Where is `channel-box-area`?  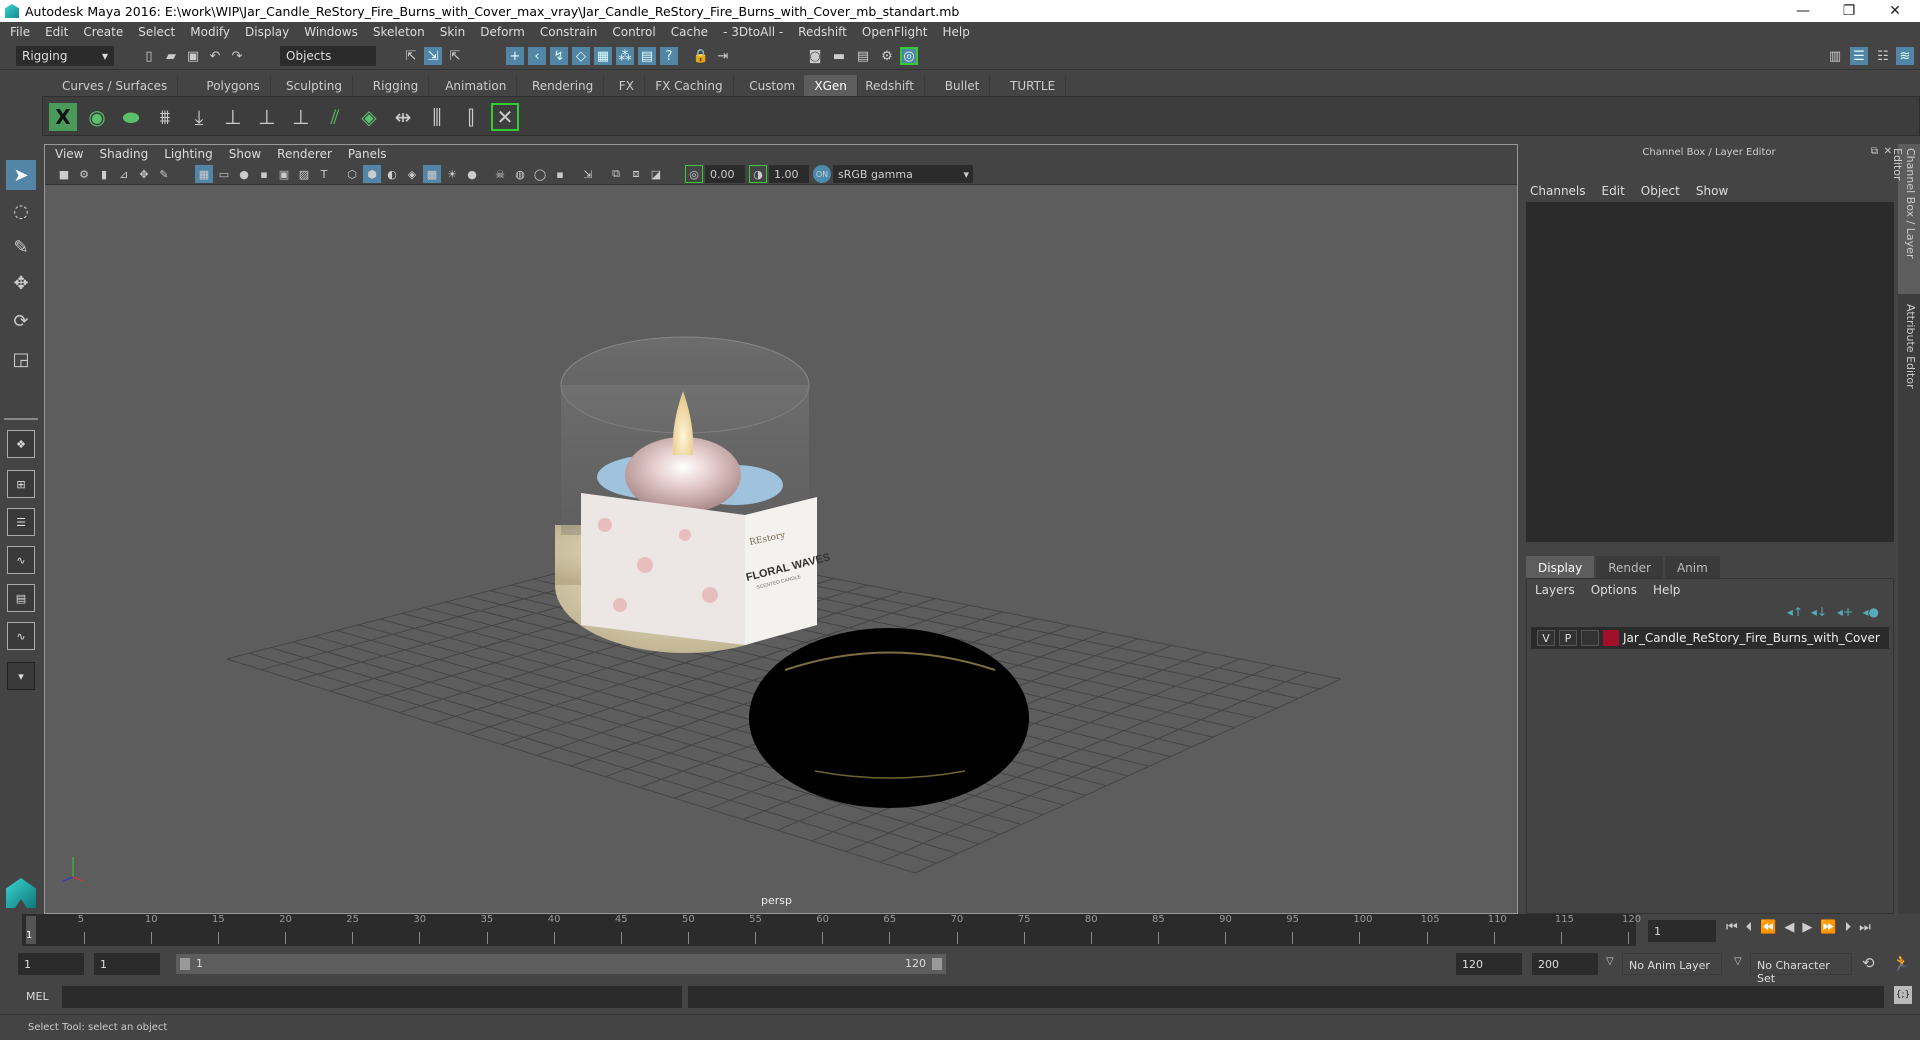
channel-box-area is located at coordinates (1710, 372).